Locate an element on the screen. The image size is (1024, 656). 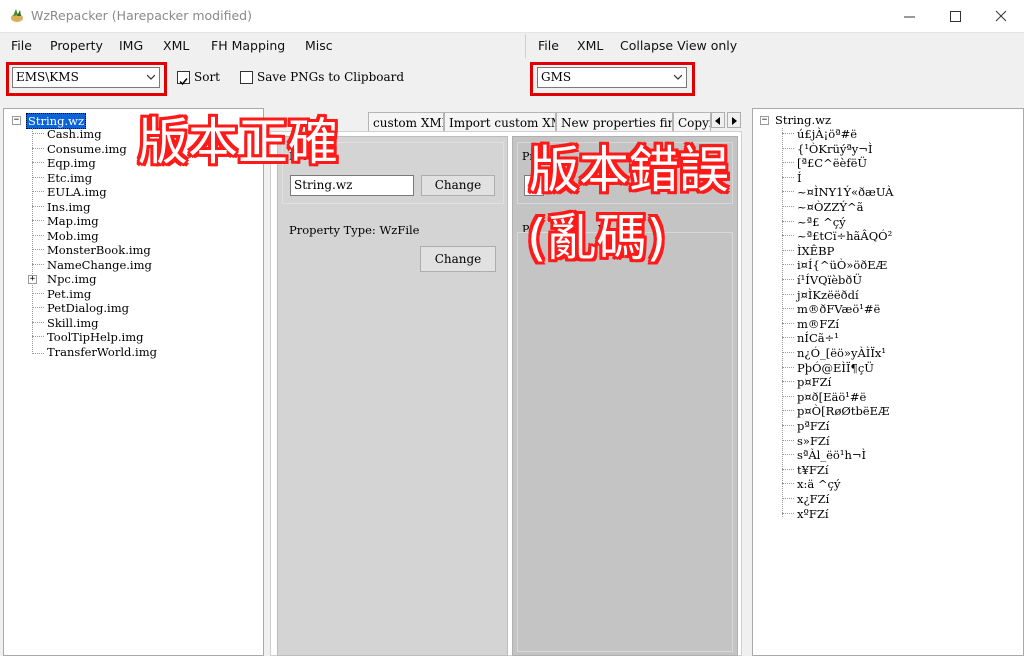
right-tree-item: {¹ÒKrüýªy¬Ì is located at coordinates (835, 149).